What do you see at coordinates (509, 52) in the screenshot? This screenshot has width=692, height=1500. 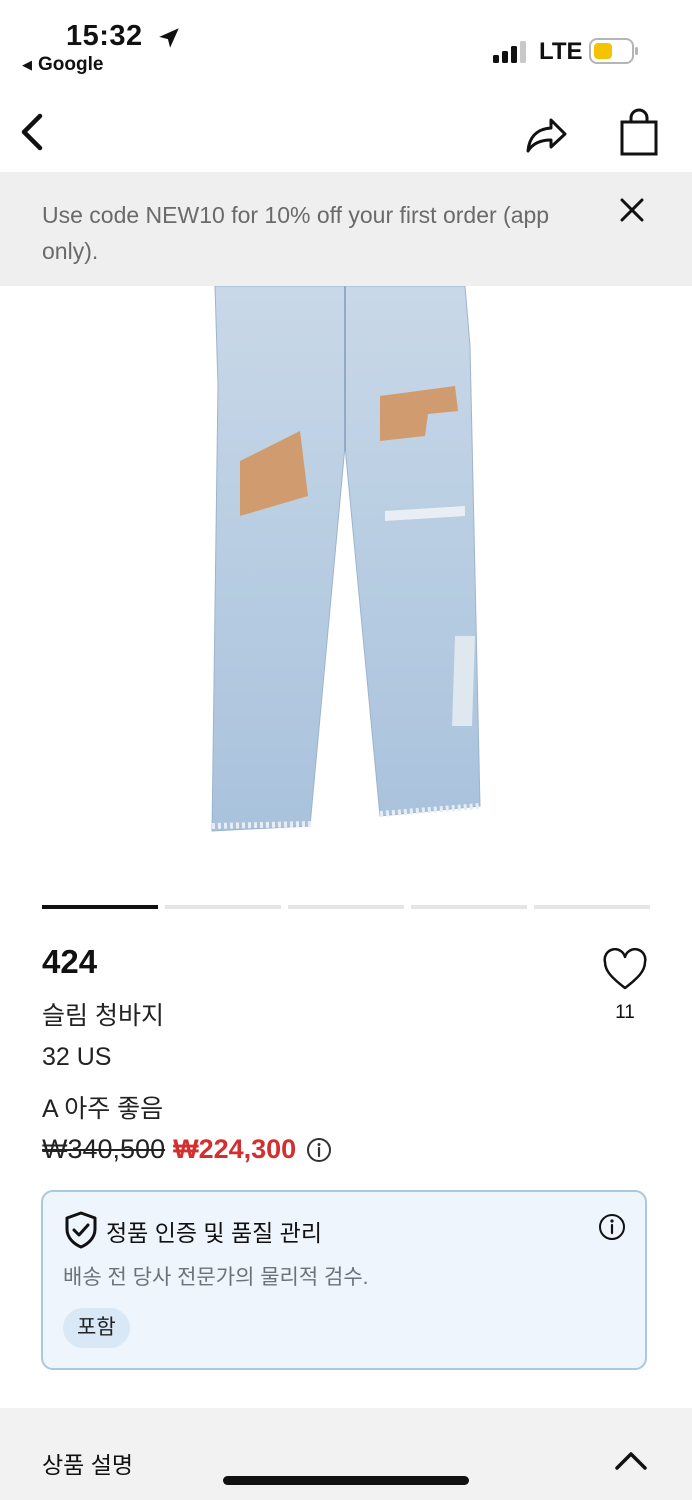 I see `signal-icon` at bounding box center [509, 52].